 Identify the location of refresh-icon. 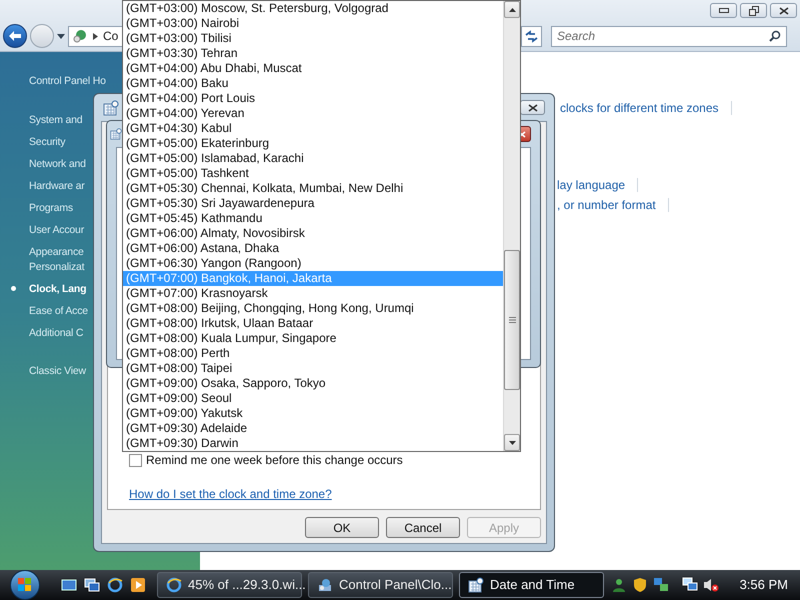
(531, 36).